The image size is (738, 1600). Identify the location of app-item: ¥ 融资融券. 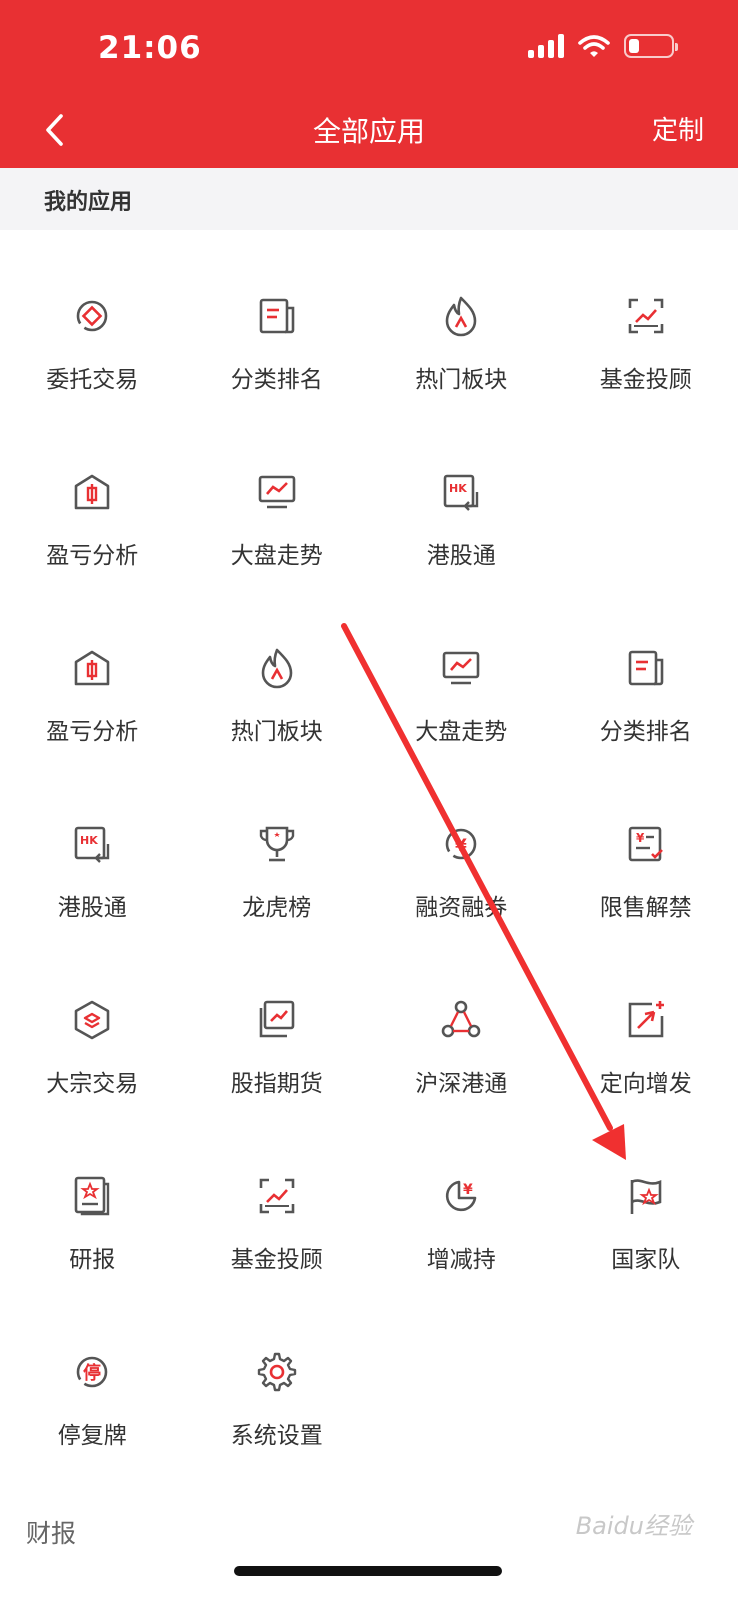
(461, 846).